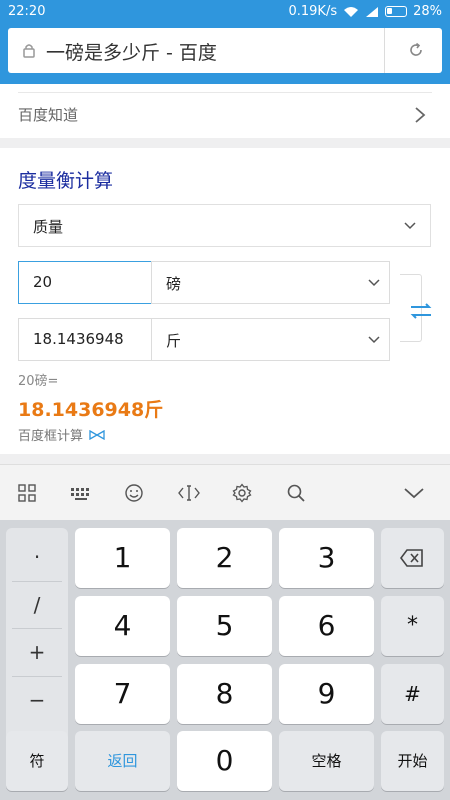 This screenshot has height=800, width=450. Describe the element at coordinates (85, 282) in the screenshot. I see `from-value-input: 20` at that location.